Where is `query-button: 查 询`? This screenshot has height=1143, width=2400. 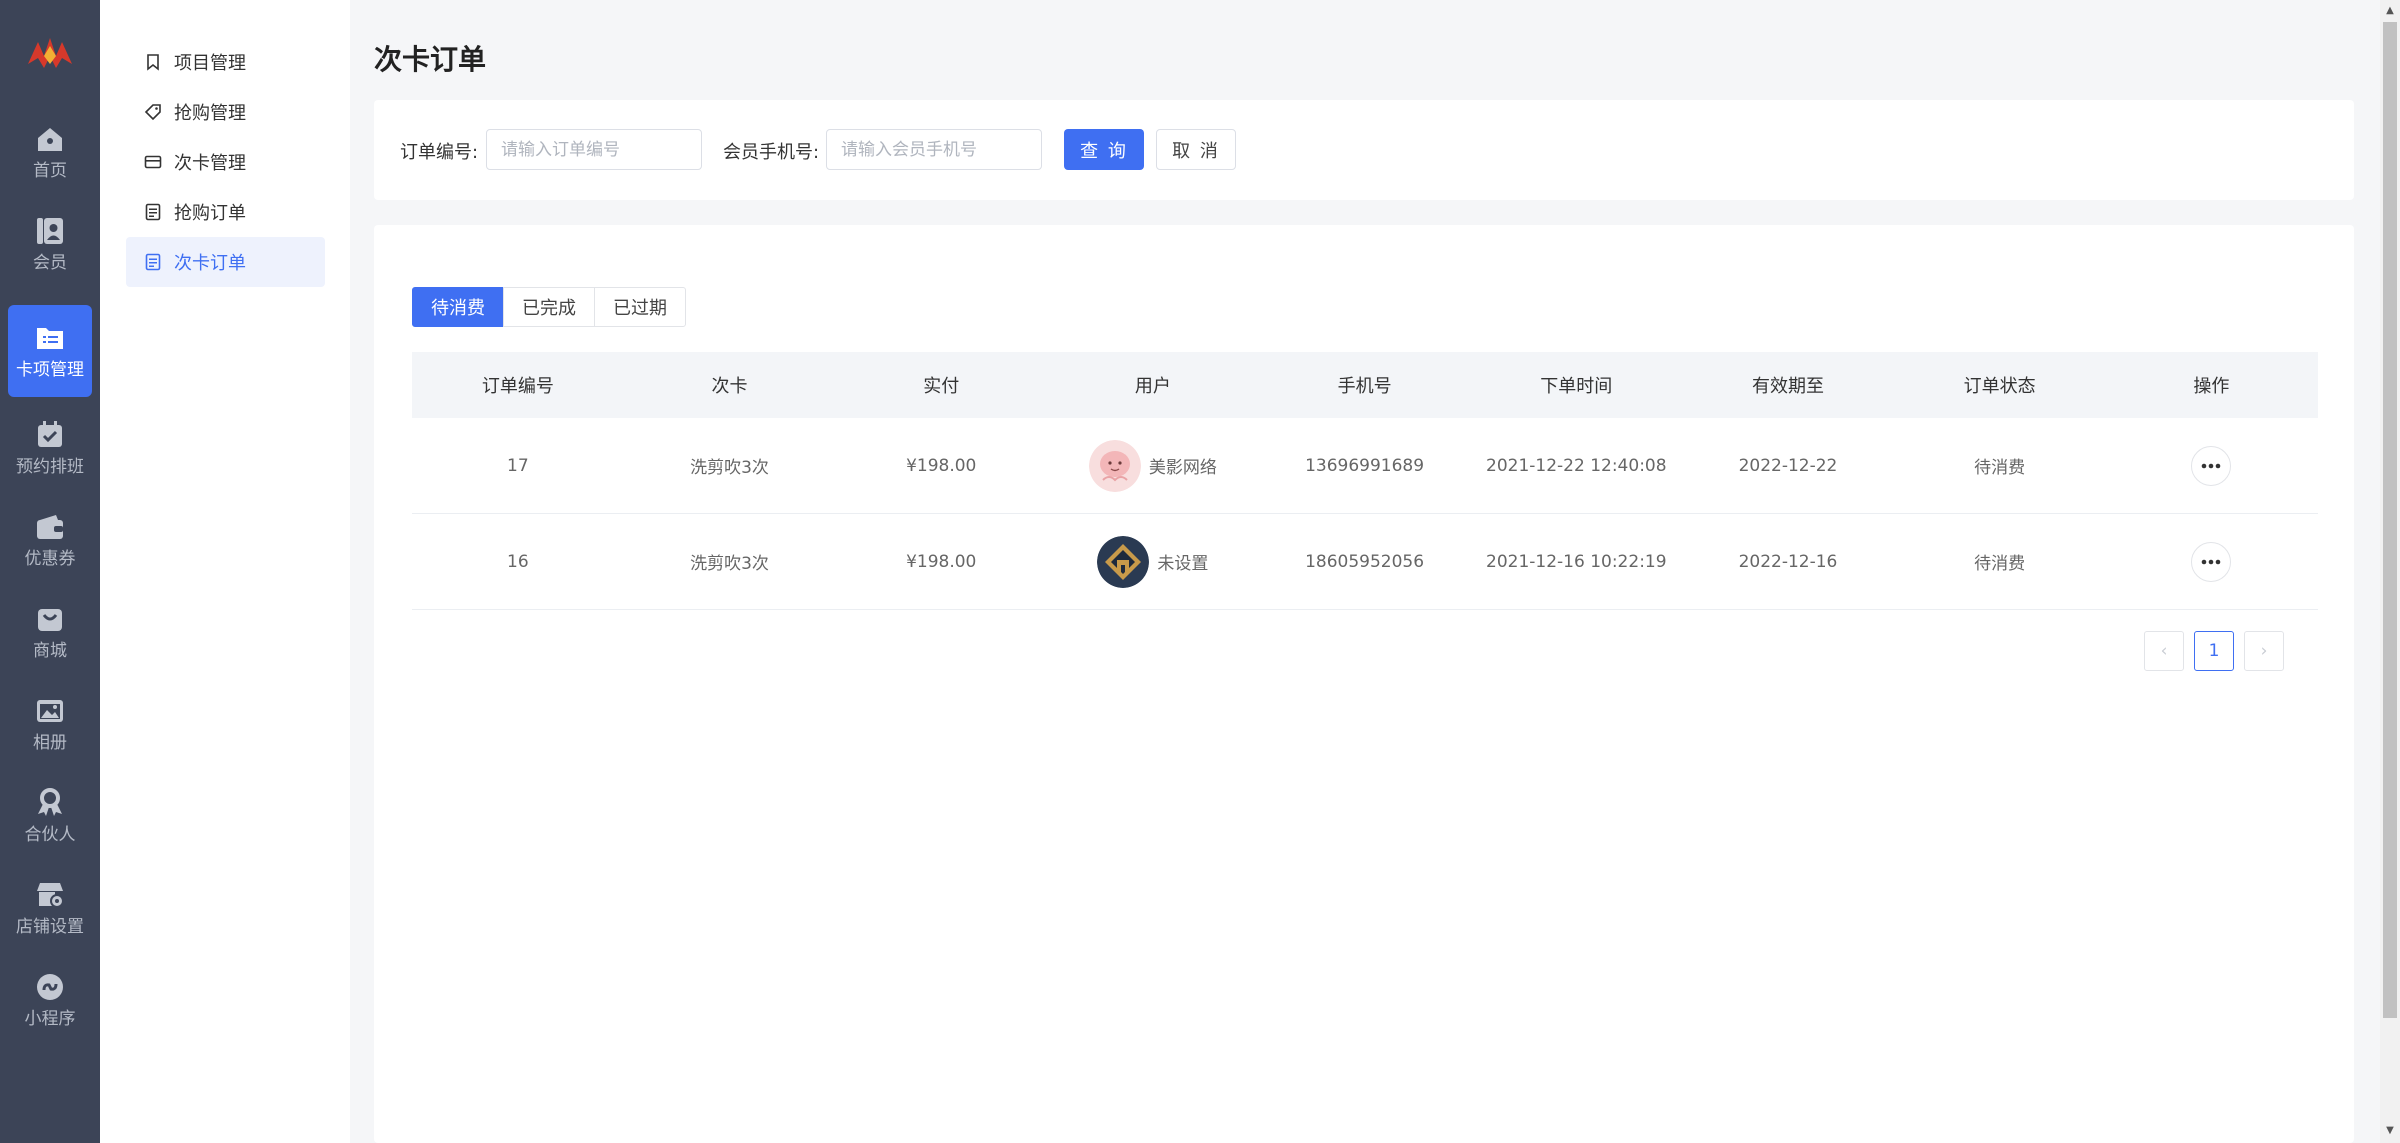 query-button: 查 询 is located at coordinates (1104, 149).